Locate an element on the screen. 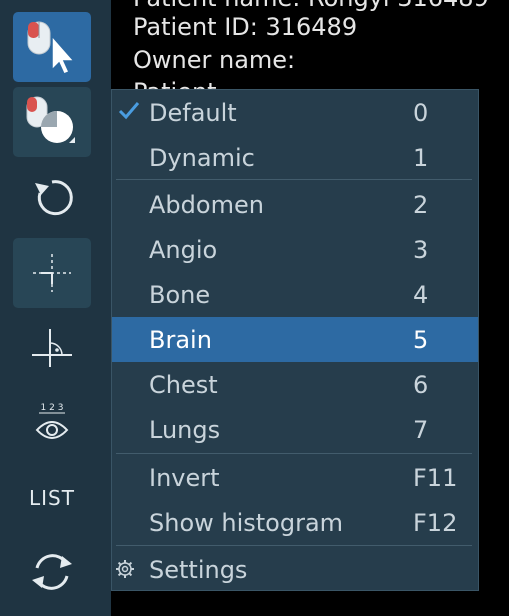  eye-sequence-icon: 1 2 3 is located at coordinates (52, 421).